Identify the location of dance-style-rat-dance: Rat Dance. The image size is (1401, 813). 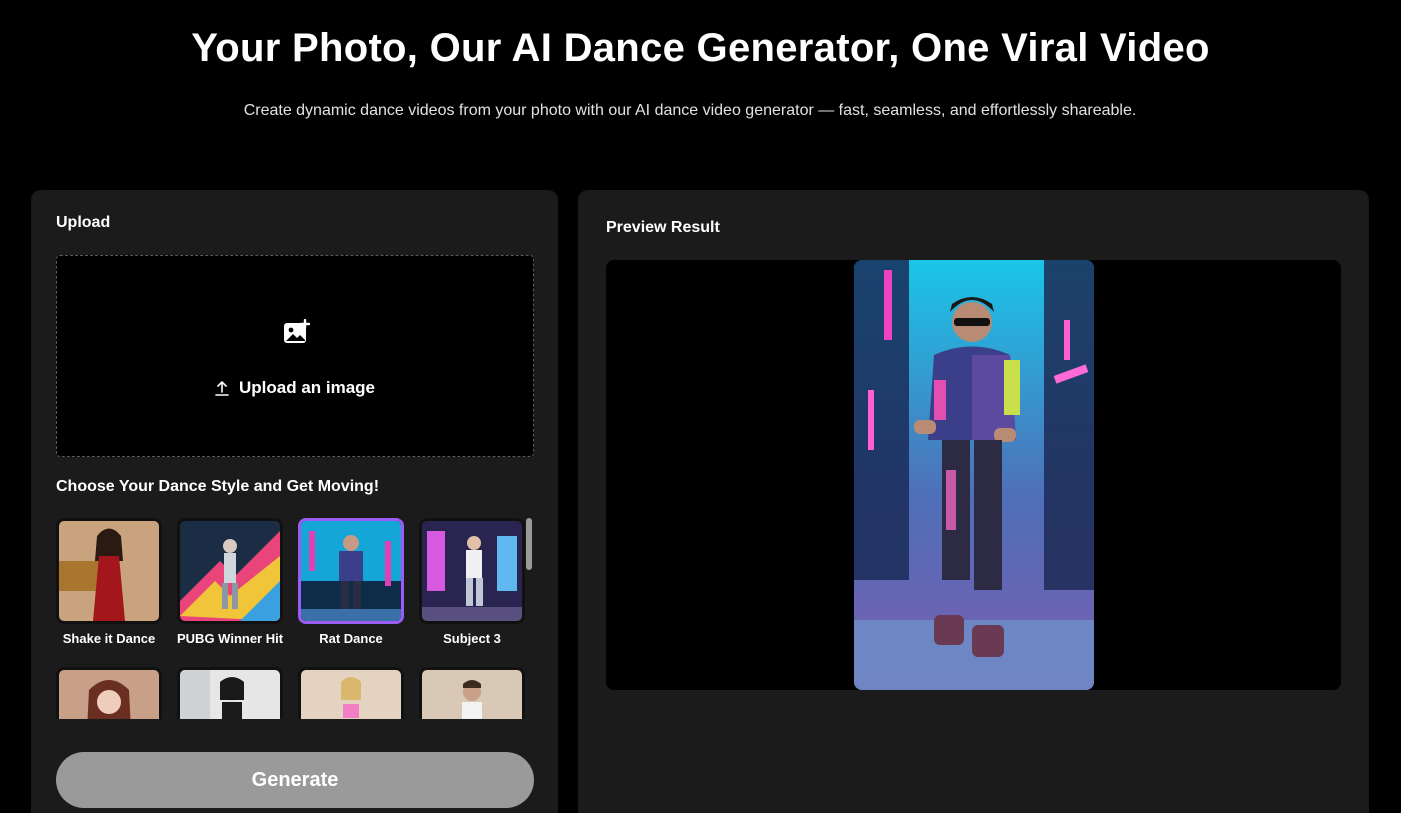
(351, 582).